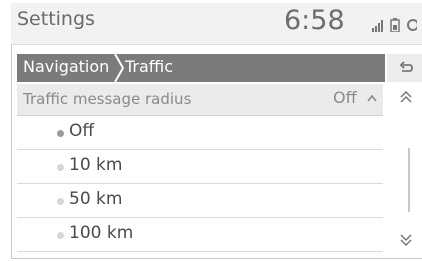 The height and width of the screenshot is (261, 422). What do you see at coordinates (96, 165) in the screenshot?
I see `option-label: 10 km` at bounding box center [96, 165].